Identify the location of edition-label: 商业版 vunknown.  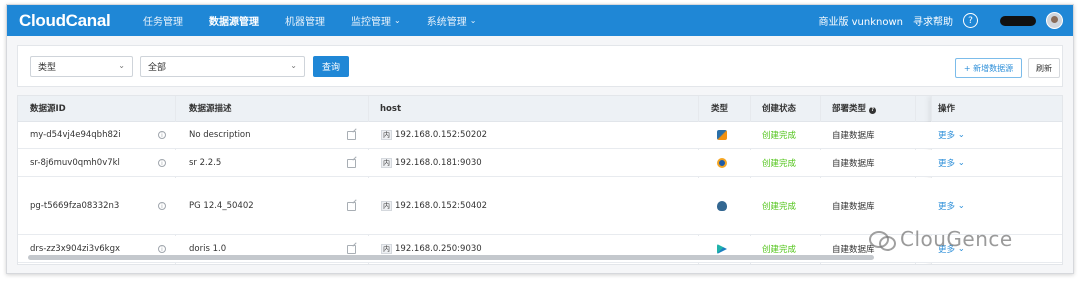
(860, 22).